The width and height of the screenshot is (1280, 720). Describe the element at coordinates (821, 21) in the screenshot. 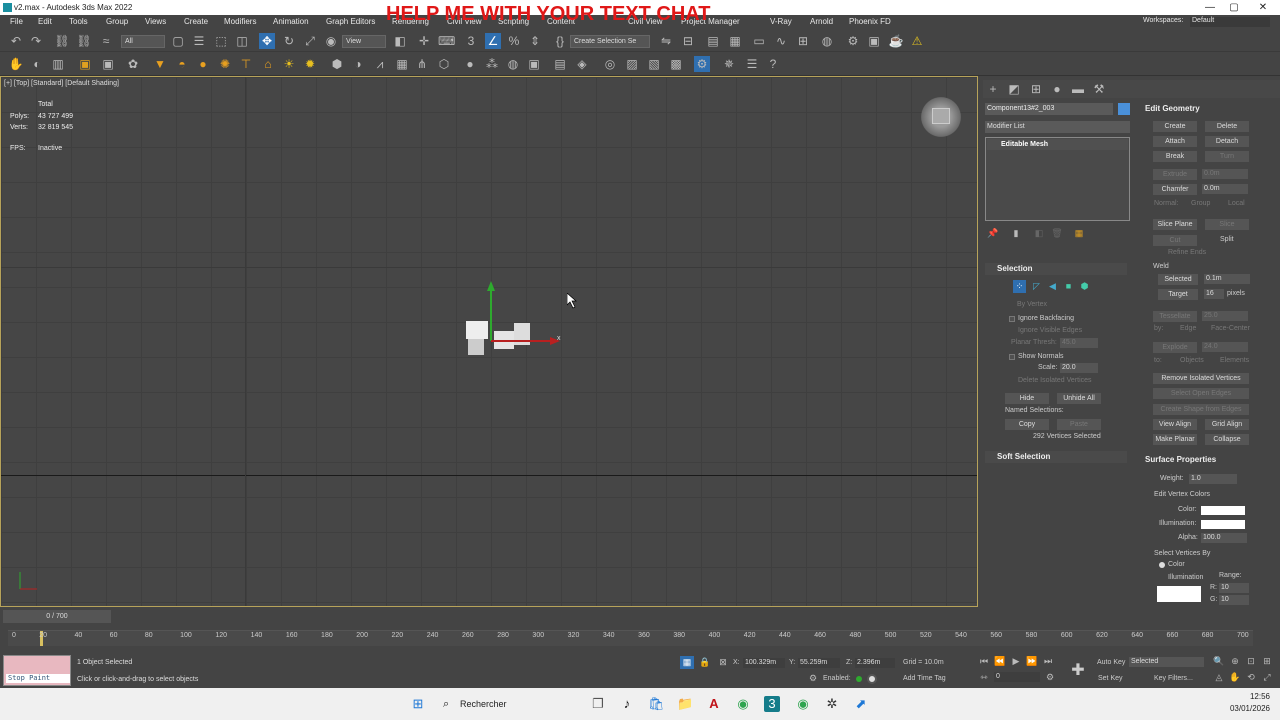

I see `menu-arnold: Arnold` at that location.